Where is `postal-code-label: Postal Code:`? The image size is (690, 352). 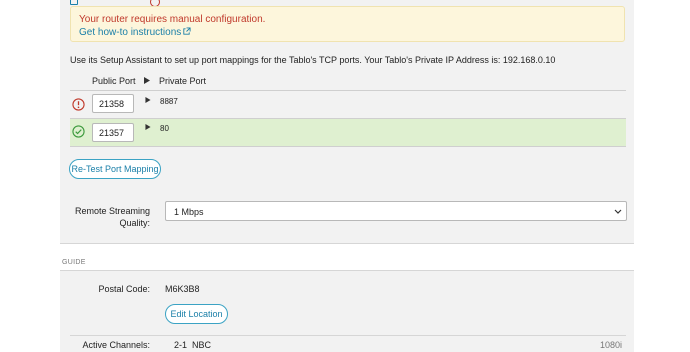
postal-code-label: Postal Code: is located at coordinates (124, 289).